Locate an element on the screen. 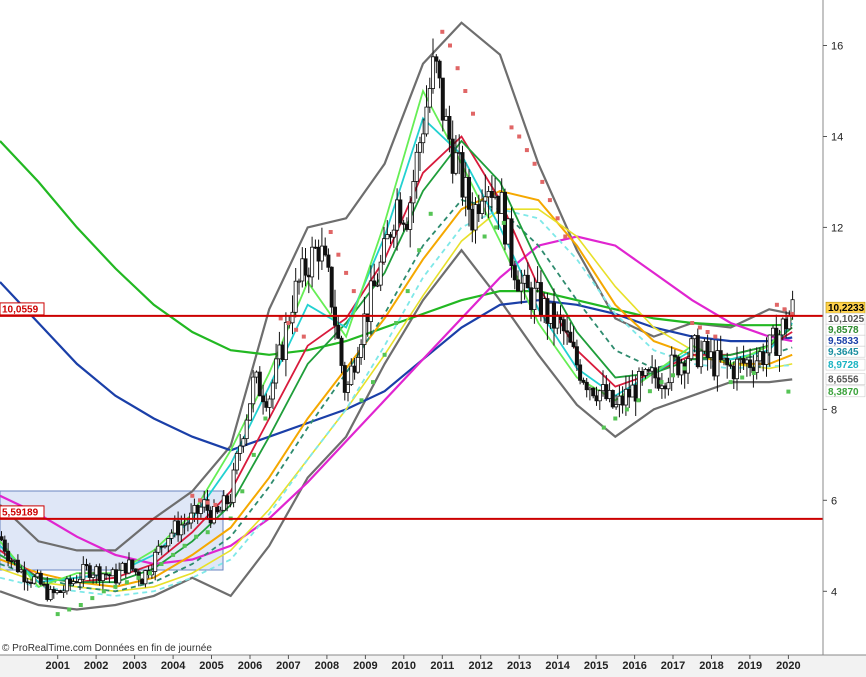 The width and height of the screenshot is (866, 677). selection-box is located at coordinates (112, 530).